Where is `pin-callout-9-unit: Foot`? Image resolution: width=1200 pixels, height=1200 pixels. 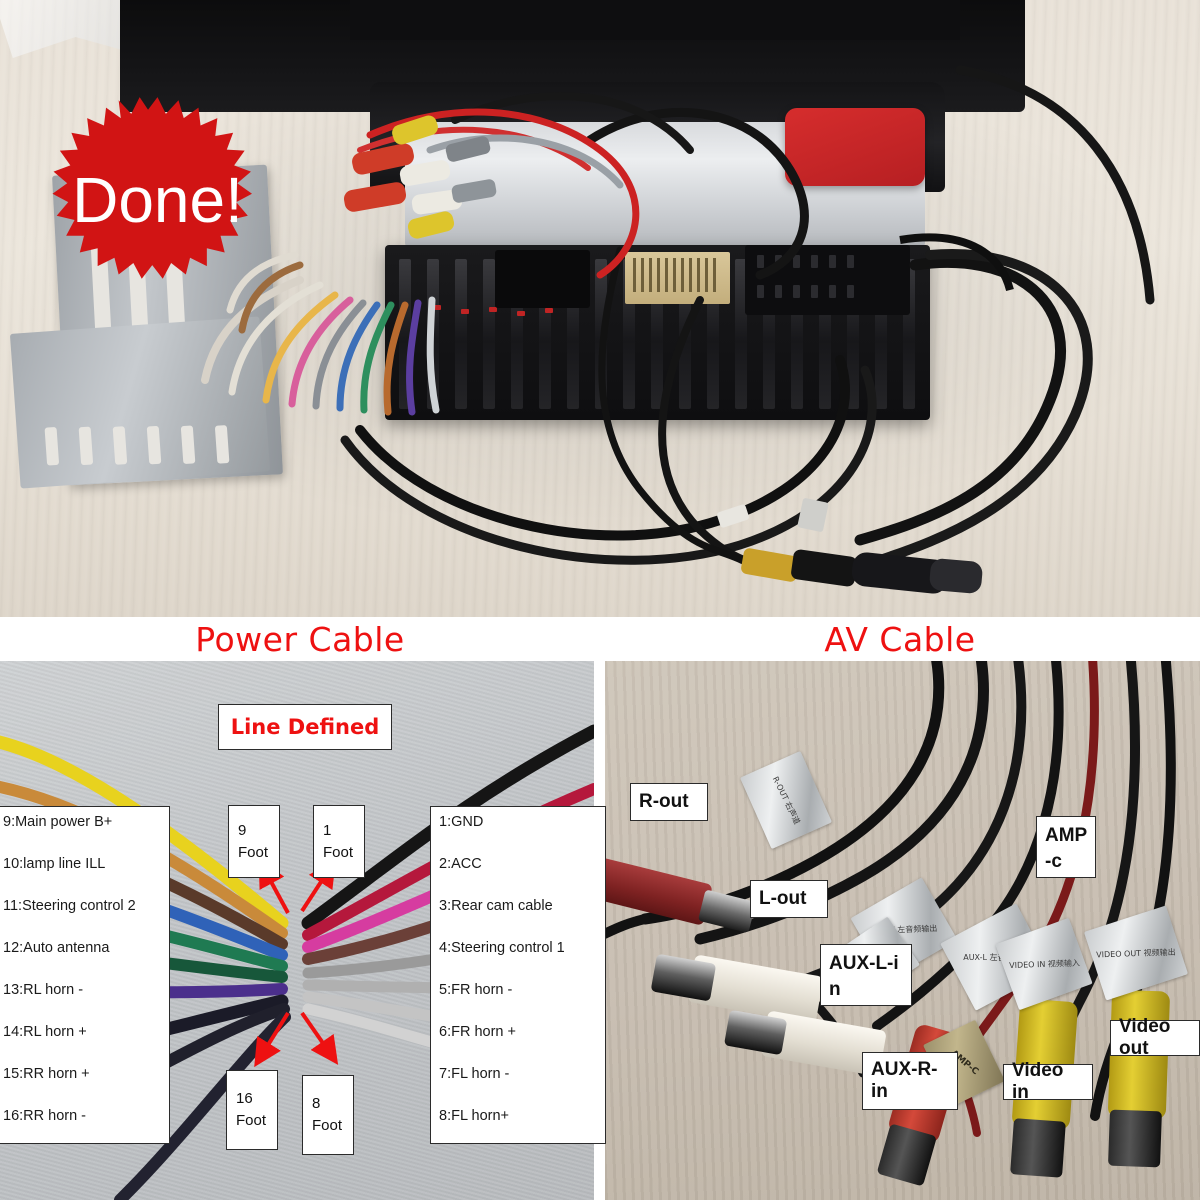 pin-callout-9-unit: Foot is located at coordinates (253, 852).